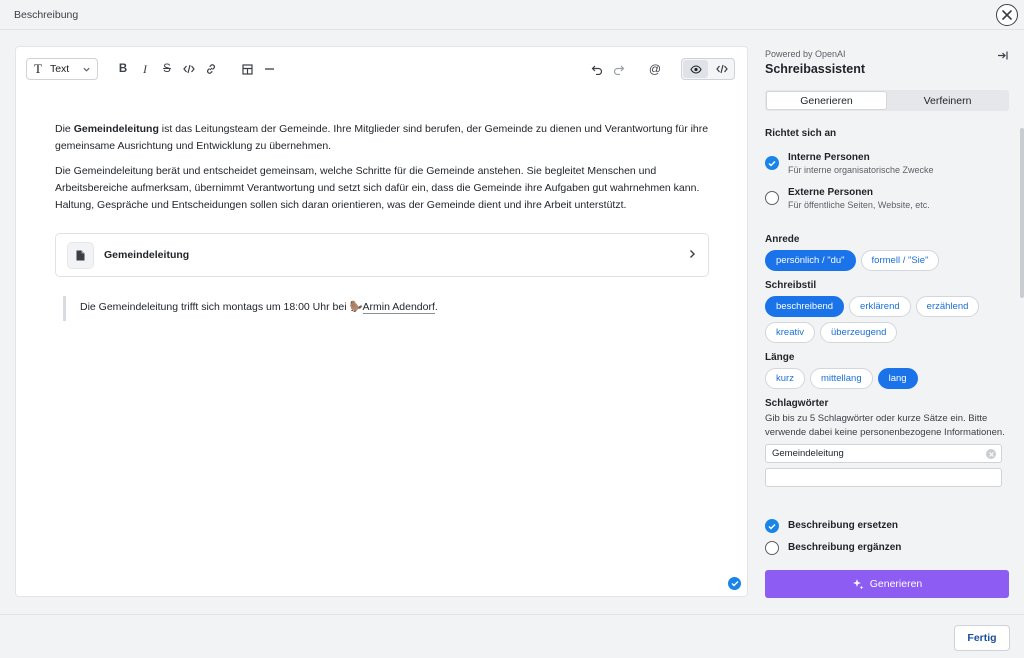  I want to click on generate-button: Generieren, so click(887, 584).